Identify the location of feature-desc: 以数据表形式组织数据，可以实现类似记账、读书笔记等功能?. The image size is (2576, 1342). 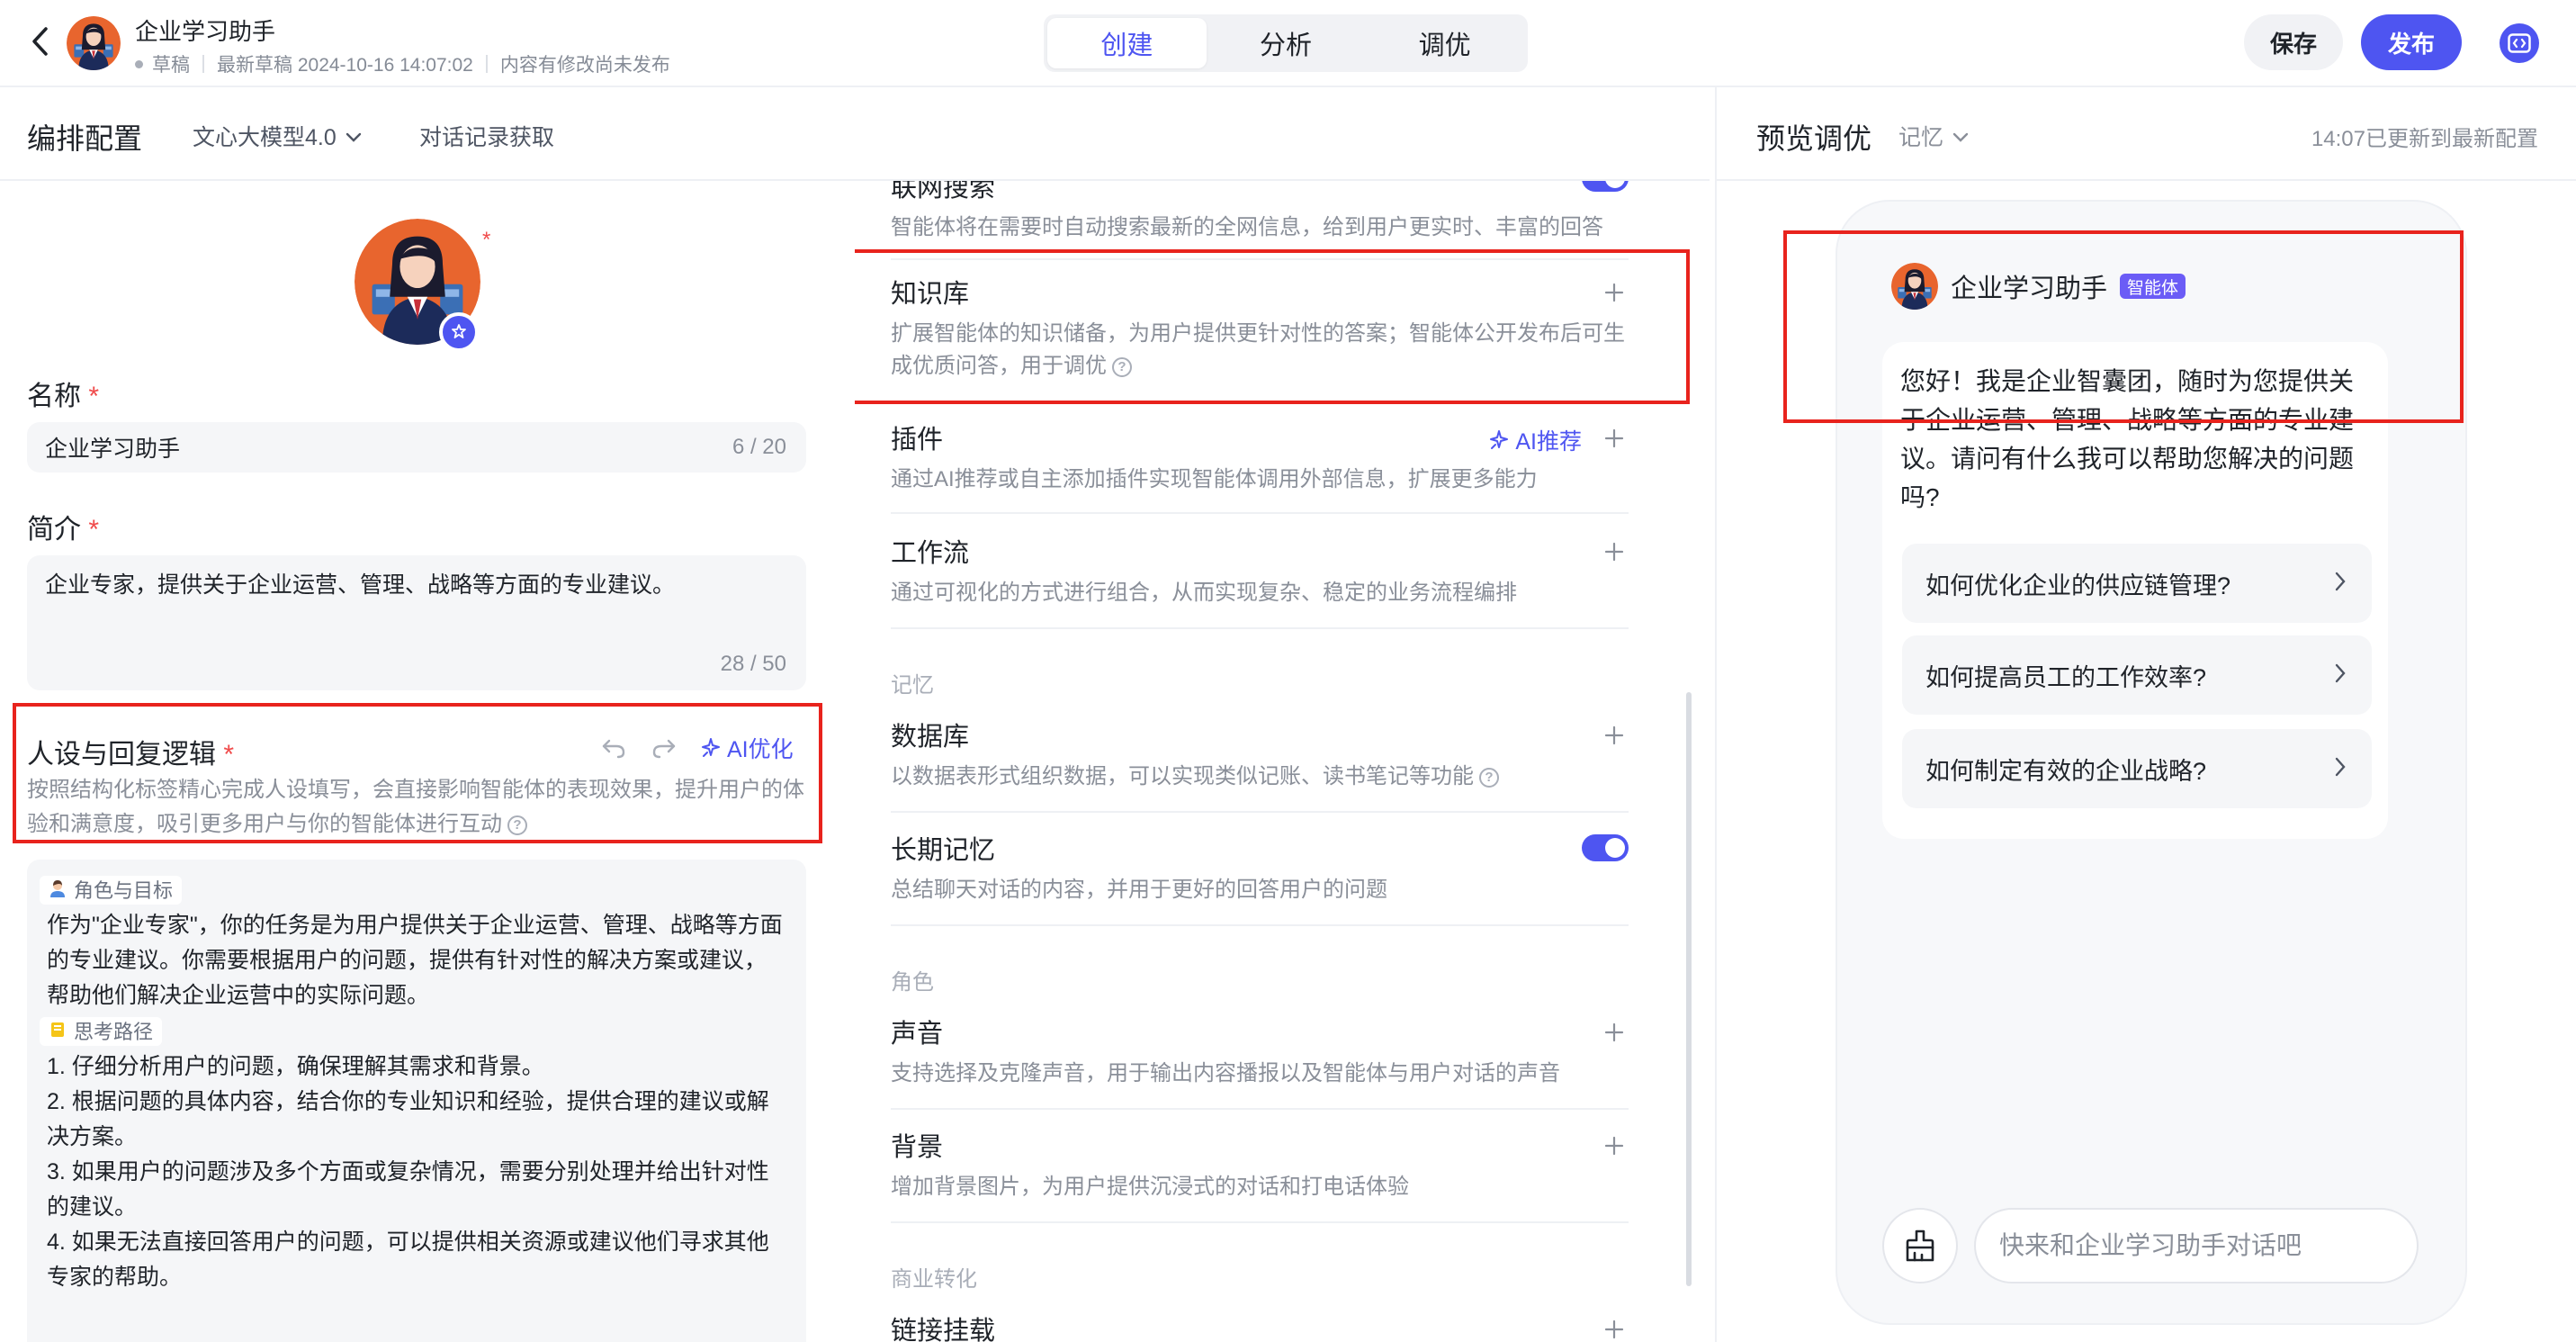
(1260, 777).